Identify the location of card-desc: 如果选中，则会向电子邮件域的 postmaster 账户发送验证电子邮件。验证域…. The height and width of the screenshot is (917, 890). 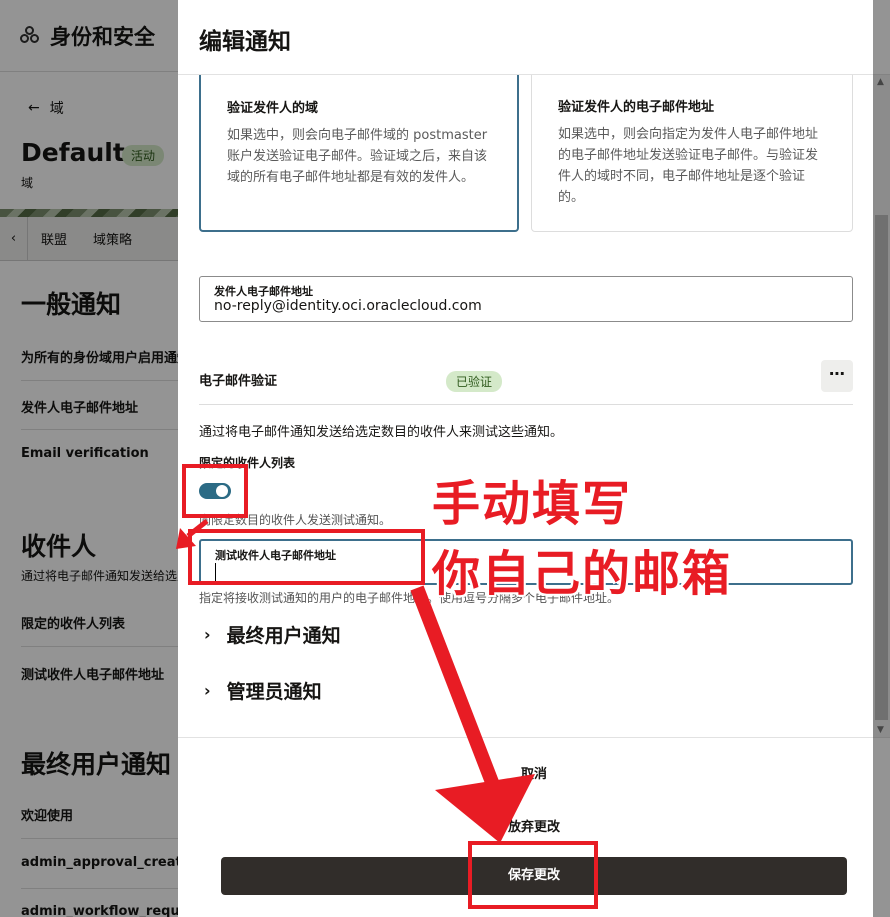
(357, 156).